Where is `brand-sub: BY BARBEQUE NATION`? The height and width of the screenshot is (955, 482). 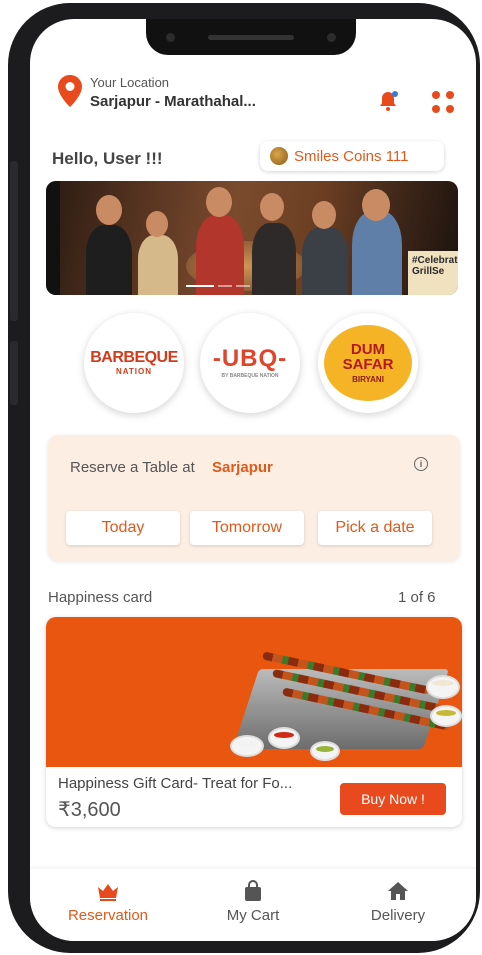
brand-sub: BY BARBEQUE NATION is located at coordinates (250, 376).